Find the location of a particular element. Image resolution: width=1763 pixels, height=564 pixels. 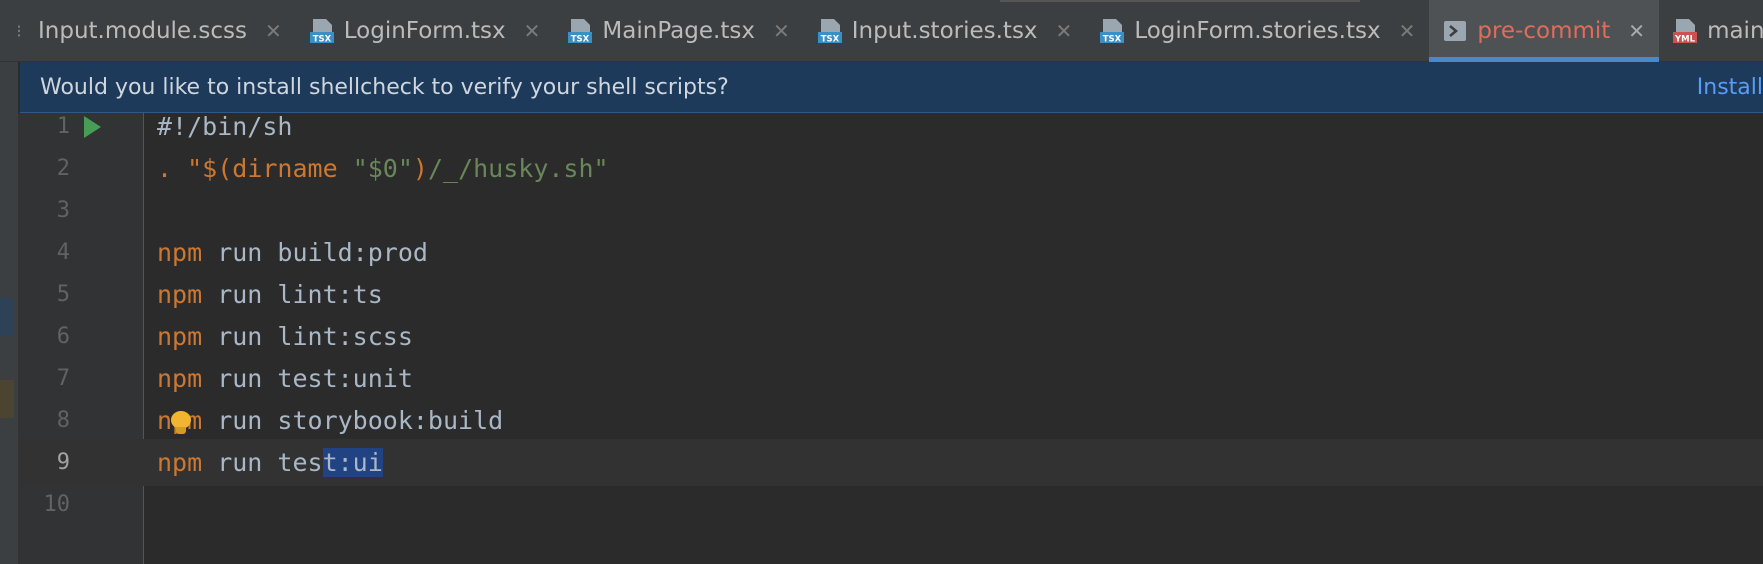

line-number: 7 is located at coordinates (63, 378).